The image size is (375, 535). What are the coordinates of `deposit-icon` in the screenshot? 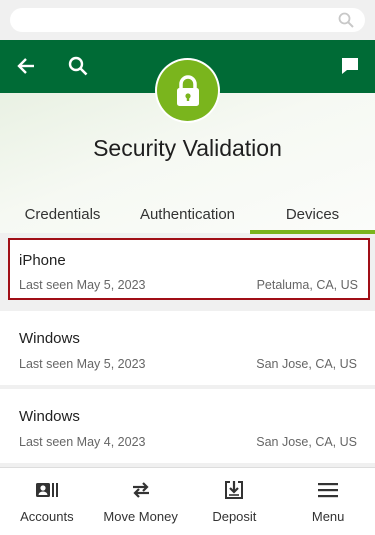 It's located at (234, 490).